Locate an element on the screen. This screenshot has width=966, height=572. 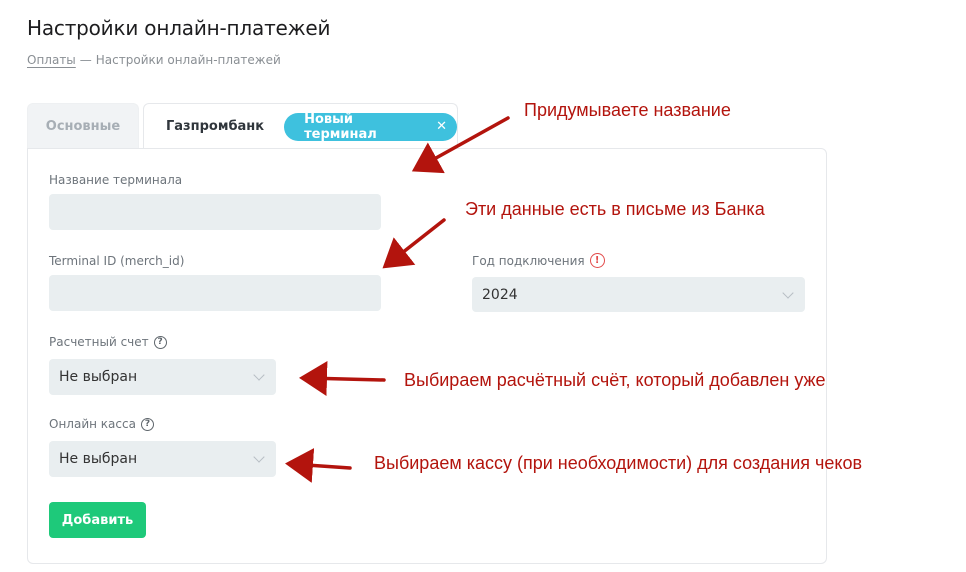
year-select: 2024 is located at coordinates (638, 294).